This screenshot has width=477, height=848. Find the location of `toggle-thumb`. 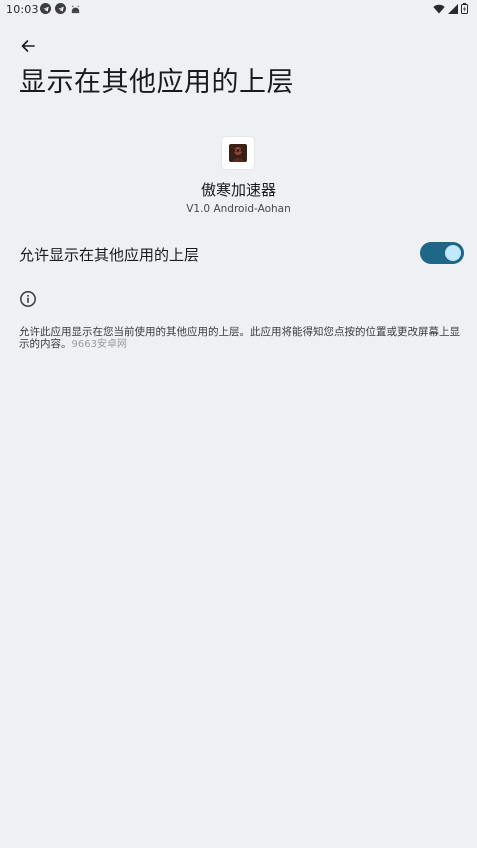

toggle-thumb is located at coordinates (453, 253).